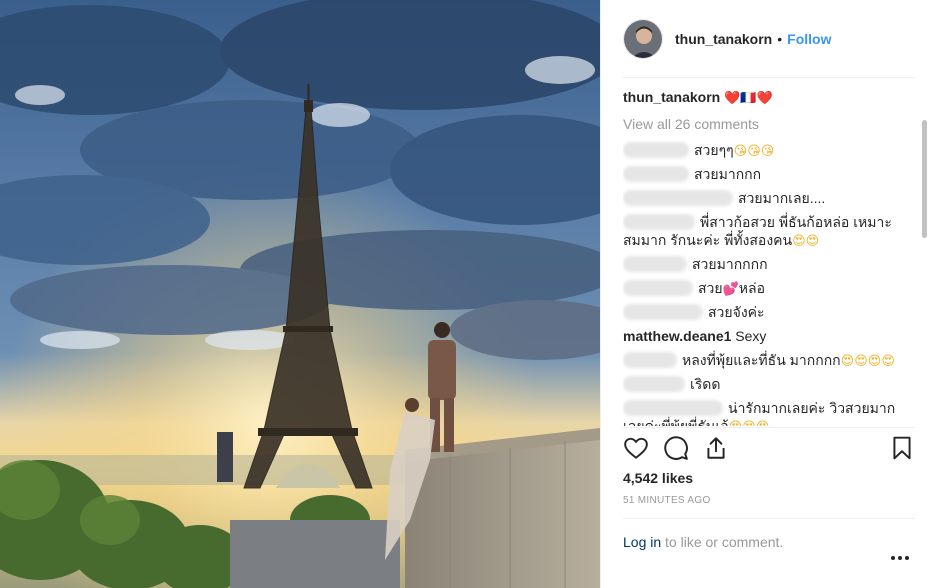 This screenshot has height=588, width=936. What do you see at coordinates (728, 174) in the screenshot?
I see `comment-text: สวยมากกก` at bounding box center [728, 174].